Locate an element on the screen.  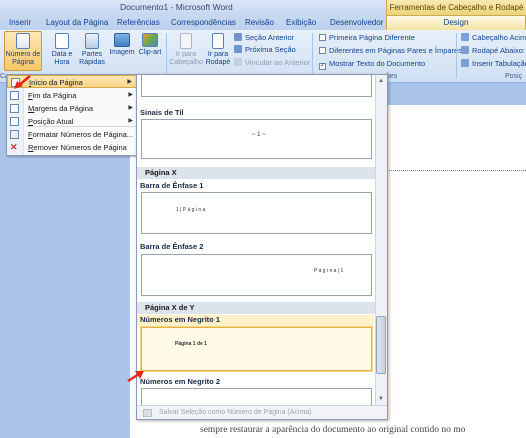
gallery-title-barra-enfase-2: Barra de Ênfase 2 is located at coordinates (172, 246).